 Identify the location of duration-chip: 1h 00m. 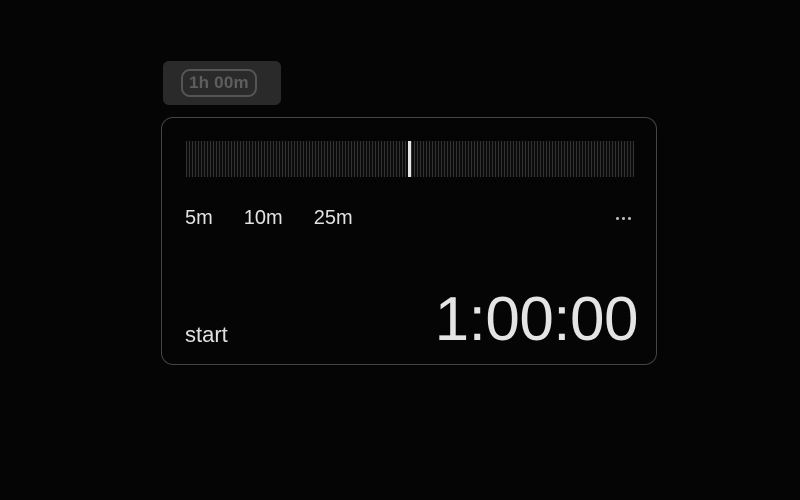
(222, 83).